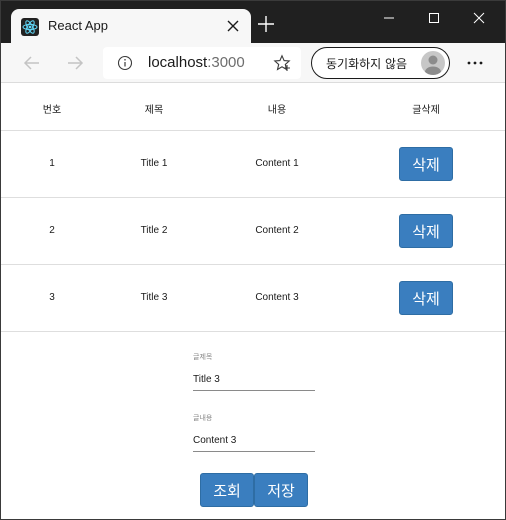 The height and width of the screenshot is (520, 506). I want to click on address-bar: localhost:3000, so click(202, 63).